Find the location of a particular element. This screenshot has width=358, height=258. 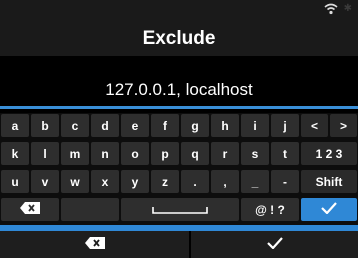

cursor-left-key: < is located at coordinates (314, 125).